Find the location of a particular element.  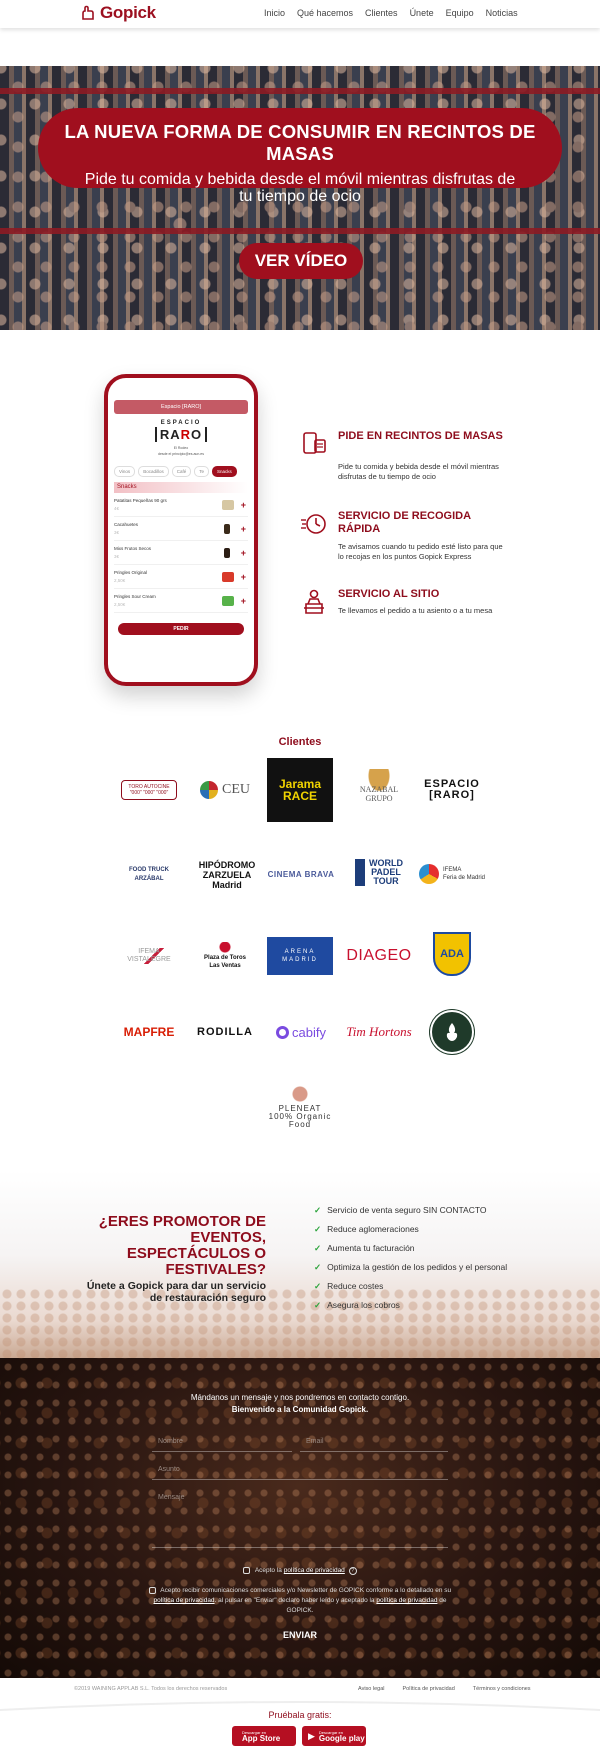

legal-notice-link: Aviso legal is located at coordinates (371, 1689).